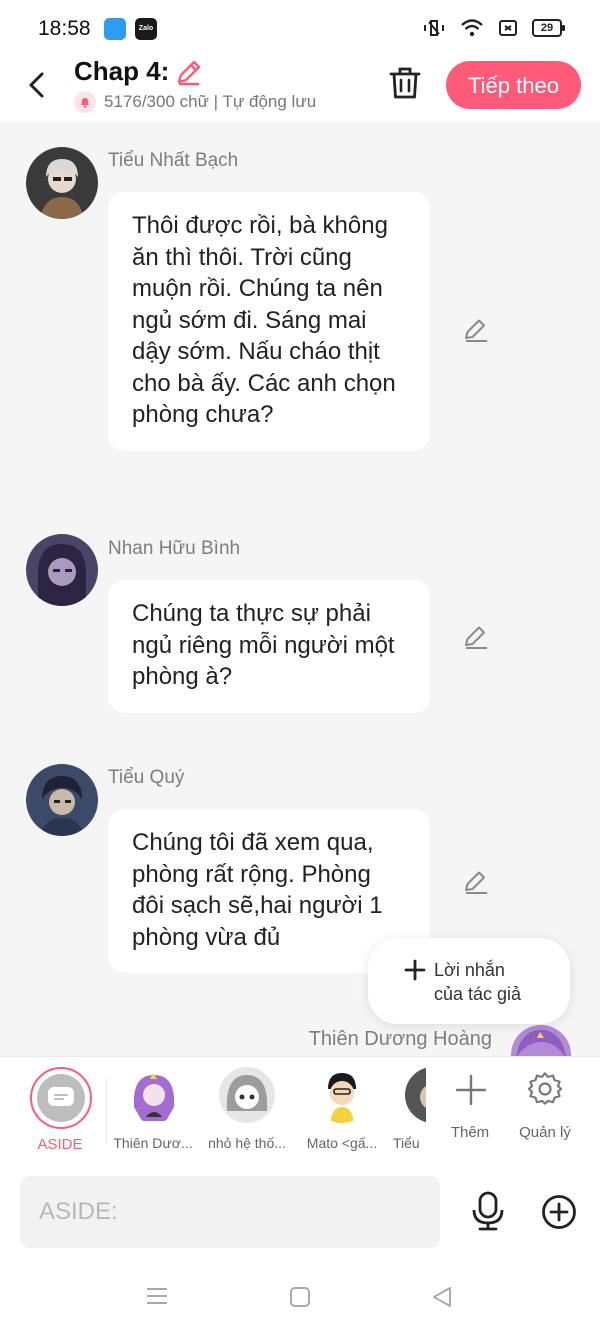 The width and height of the screenshot is (600, 1333). Describe the element at coordinates (62, 570) in the screenshot. I see `avatar-nhan-huu-binh` at that location.